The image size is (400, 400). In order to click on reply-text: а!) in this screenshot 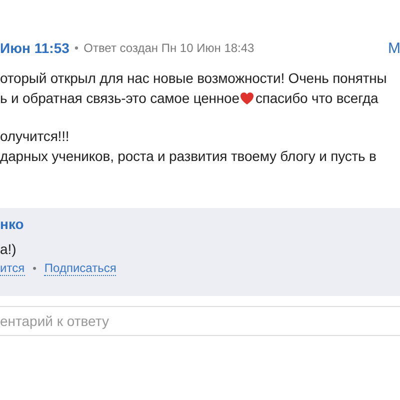, I will do `click(8, 249)`.